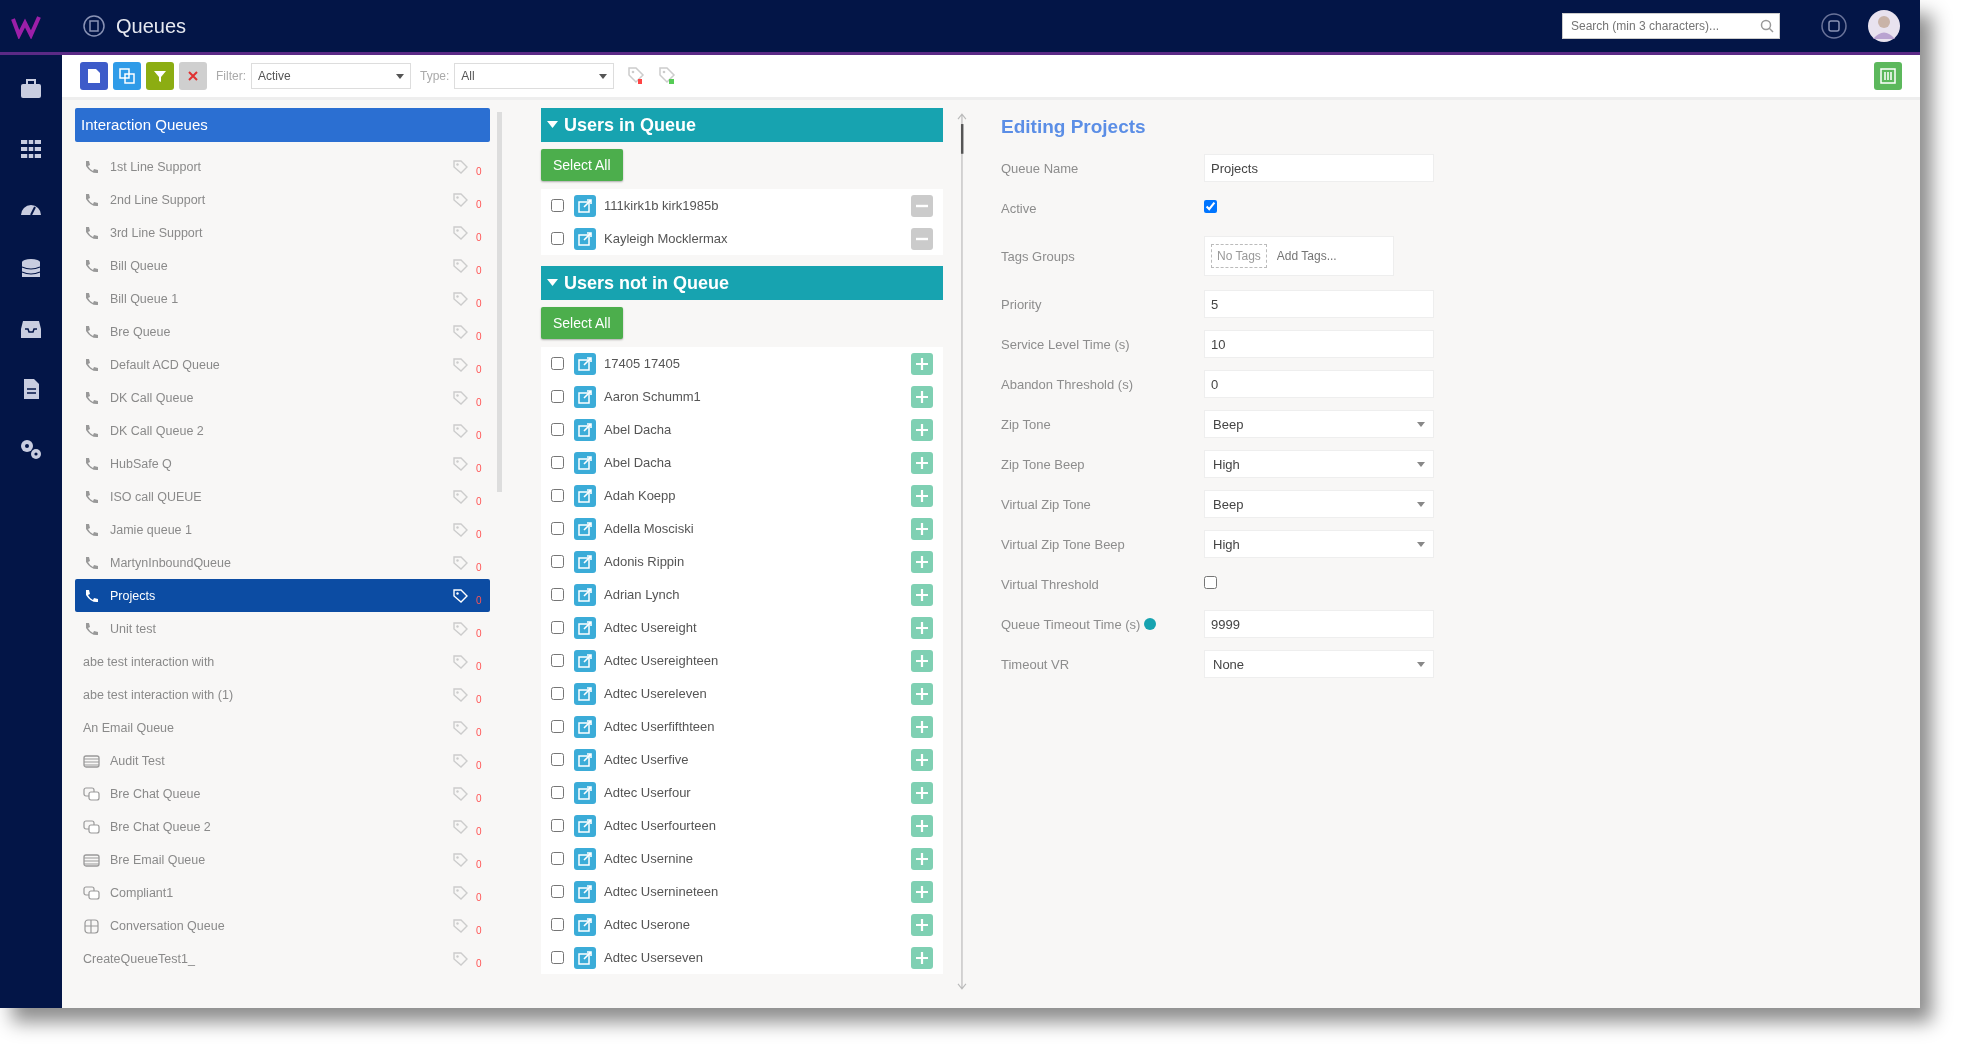 The height and width of the screenshot is (1059, 1970). What do you see at coordinates (193, 76) in the screenshot?
I see `delete-button` at bounding box center [193, 76].